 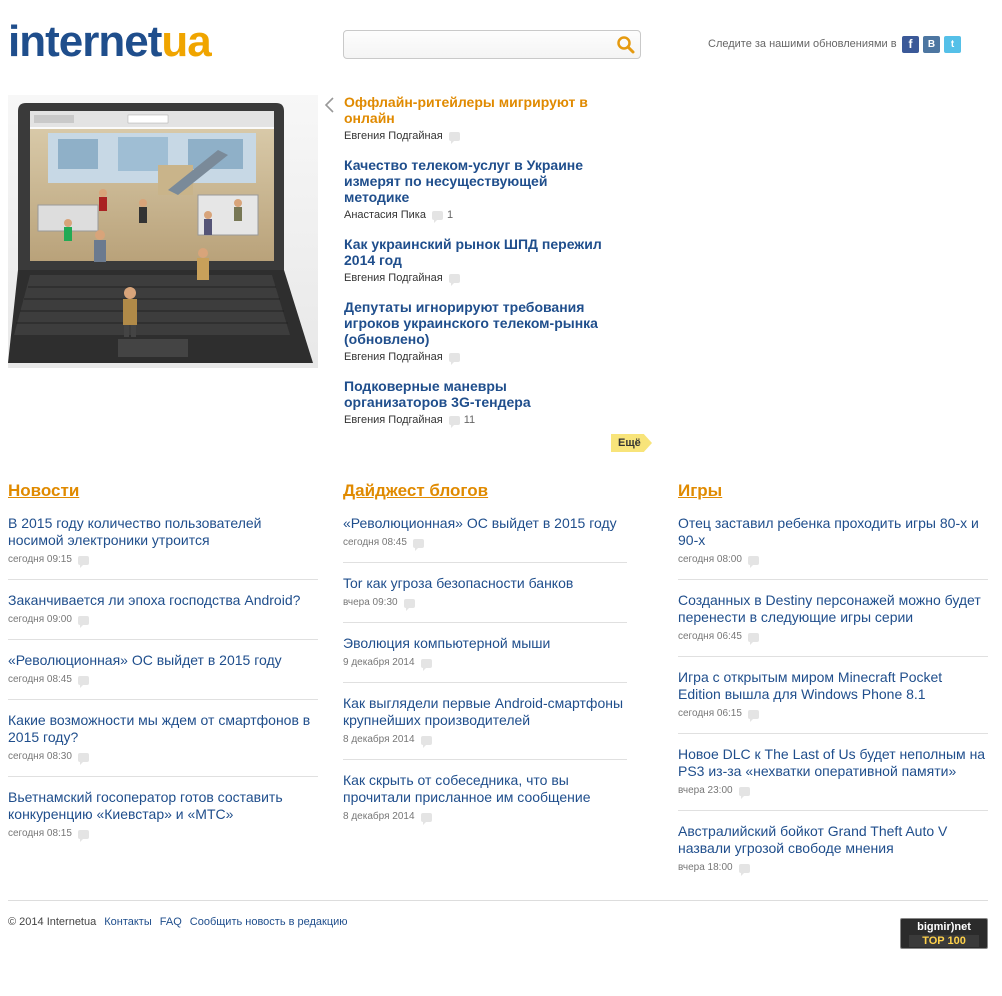 I want to click on footer-divider, so click(x=498, y=900).